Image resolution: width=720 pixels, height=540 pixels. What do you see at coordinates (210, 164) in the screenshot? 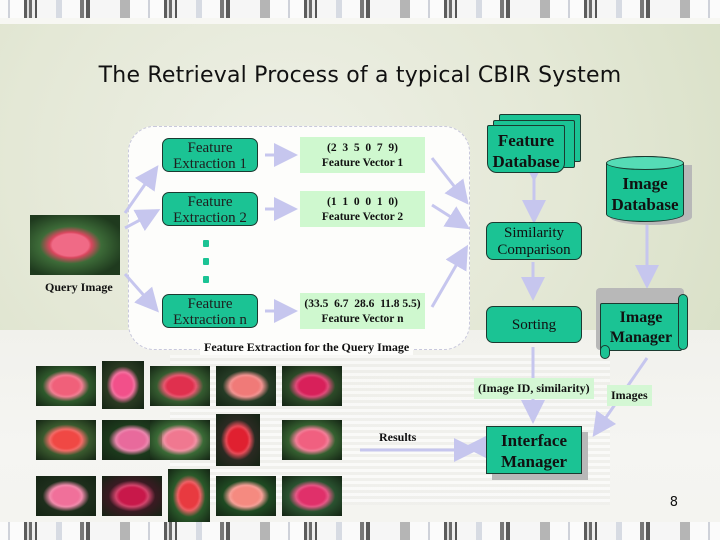
I see `fe1-line2: Extraction 1` at bounding box center [210, 164].